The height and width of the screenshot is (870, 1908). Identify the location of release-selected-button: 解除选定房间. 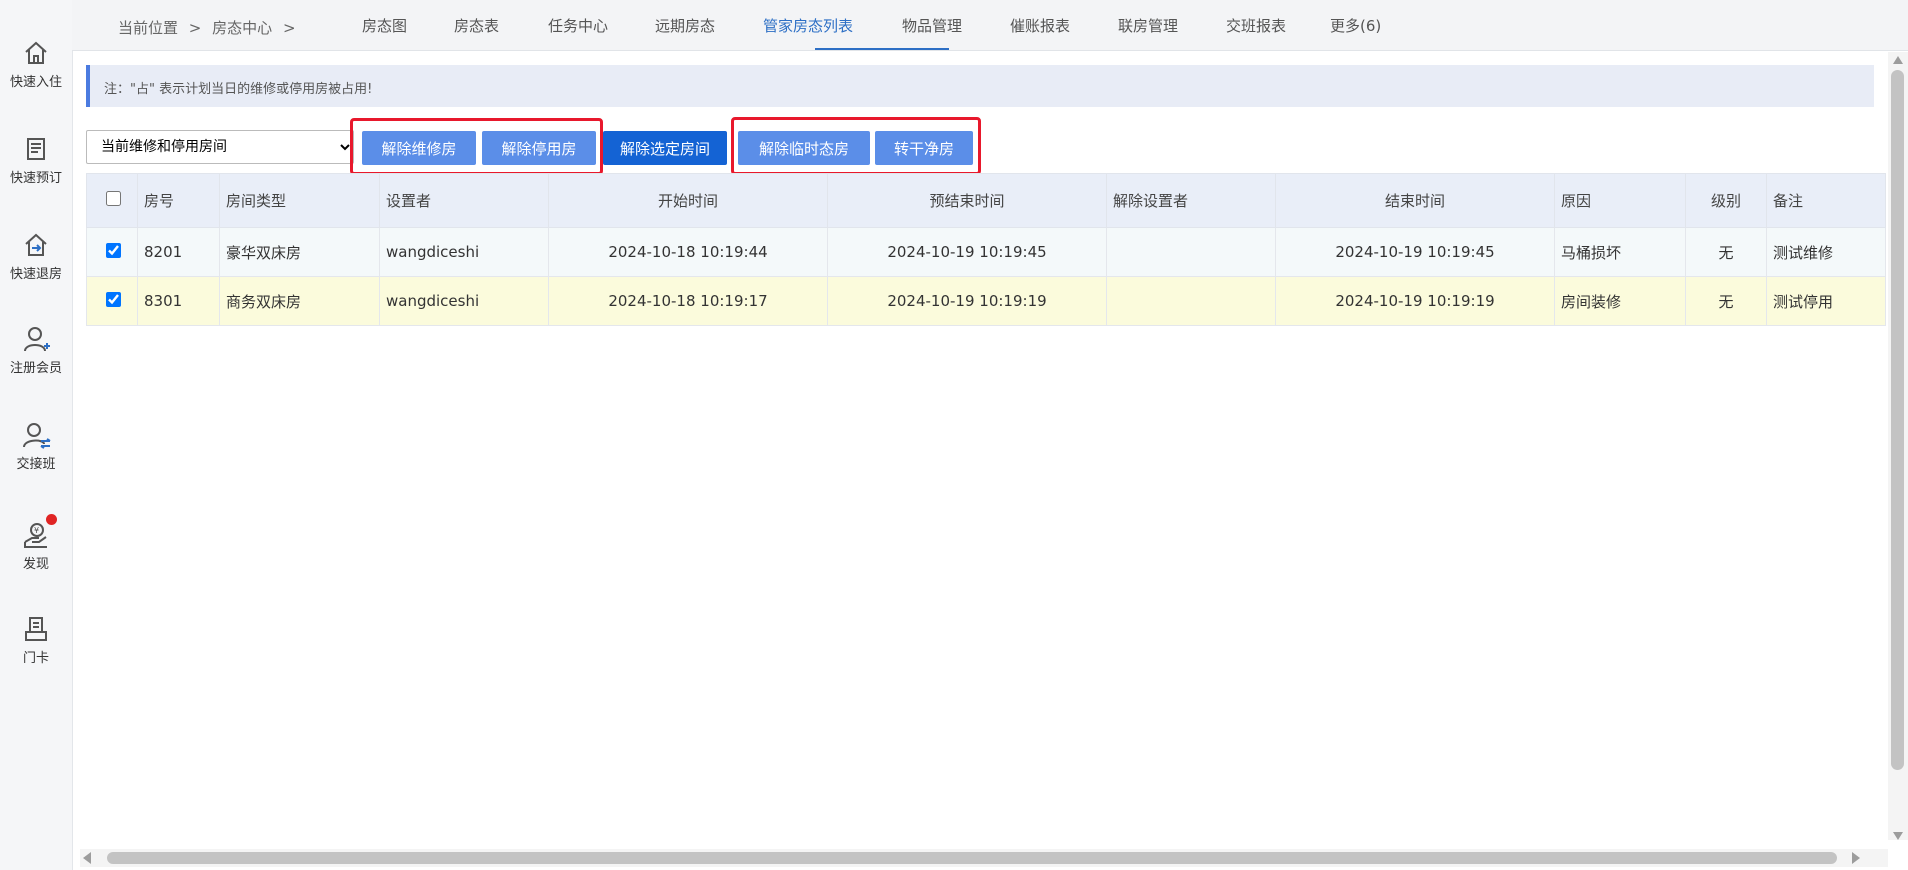
(665, 148).